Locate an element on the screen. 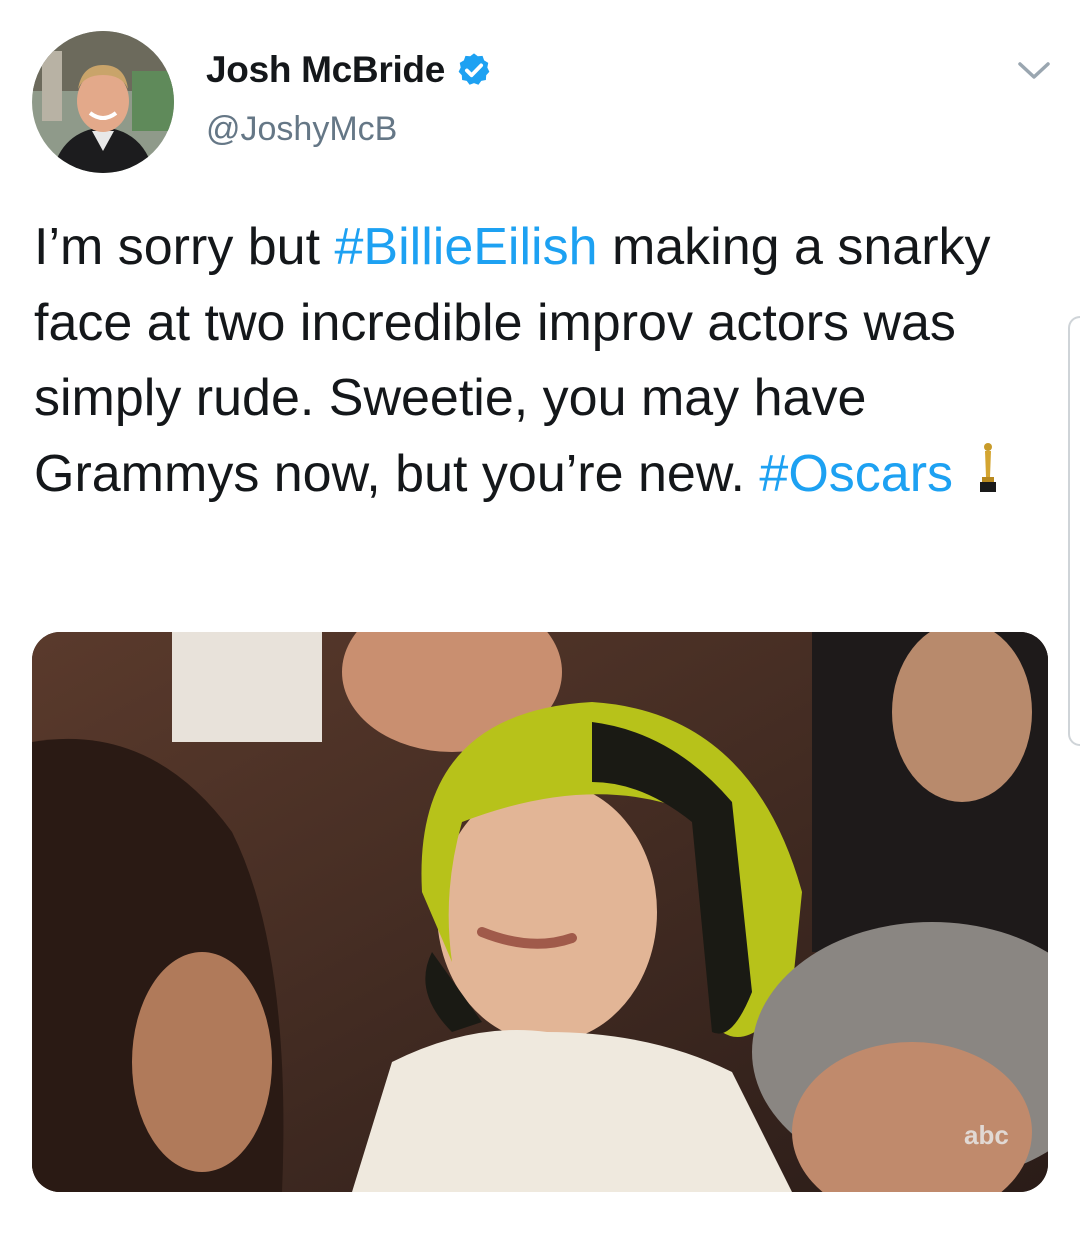 This screenshot has height=1235, width=1080. profile-photo is located at coordinates (103, 102).